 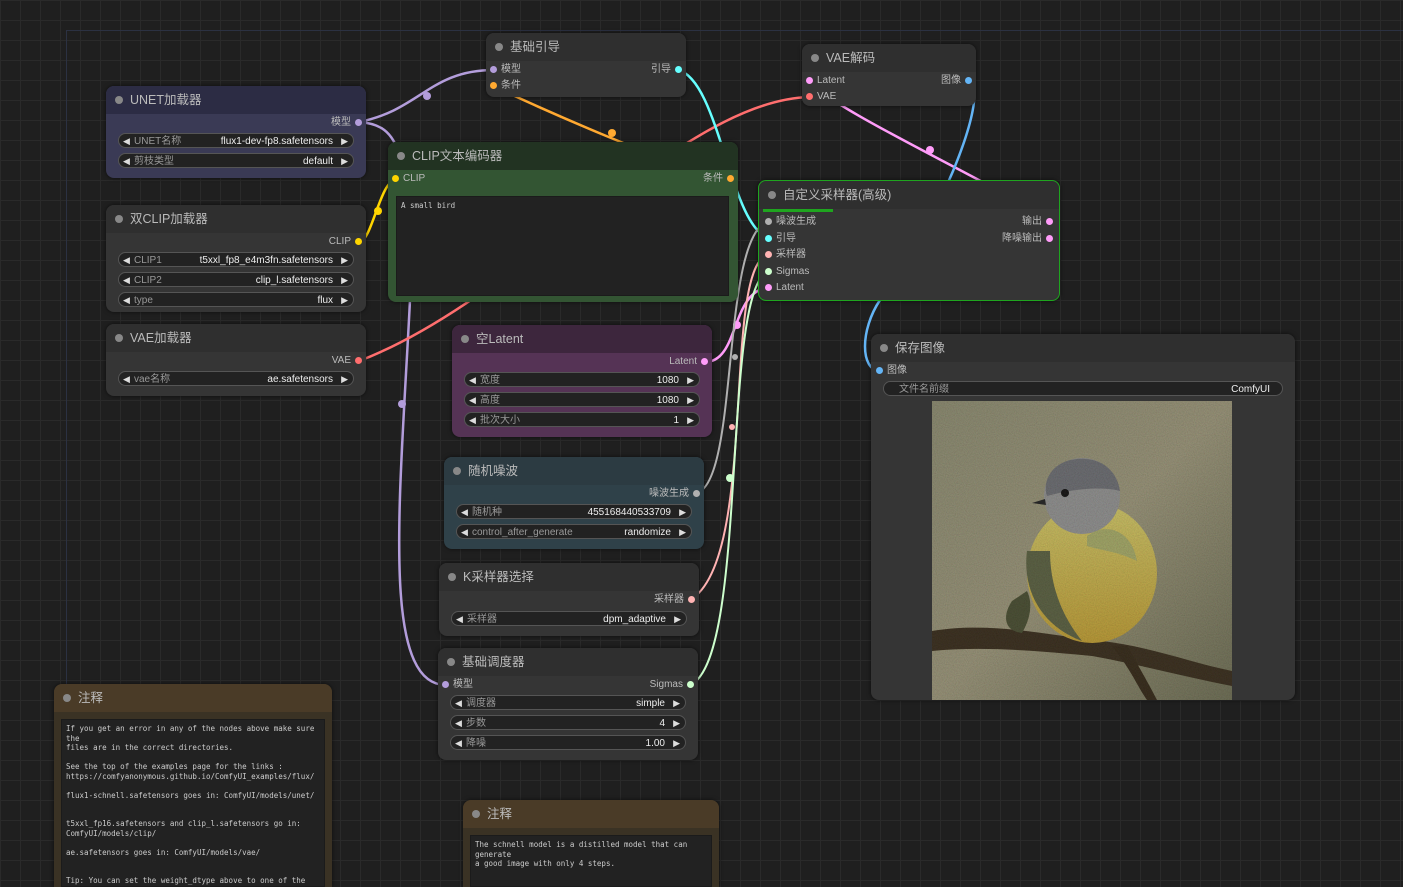 I want to click on node-header: 空Latent, so click(x=582, y=339).